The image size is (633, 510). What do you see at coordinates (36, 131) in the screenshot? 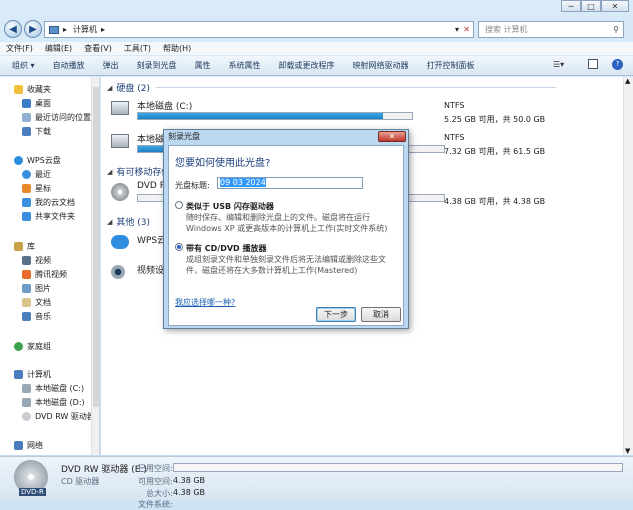
I see `sidebar-item-downloads: 下载` at bounding box center [36, 131].